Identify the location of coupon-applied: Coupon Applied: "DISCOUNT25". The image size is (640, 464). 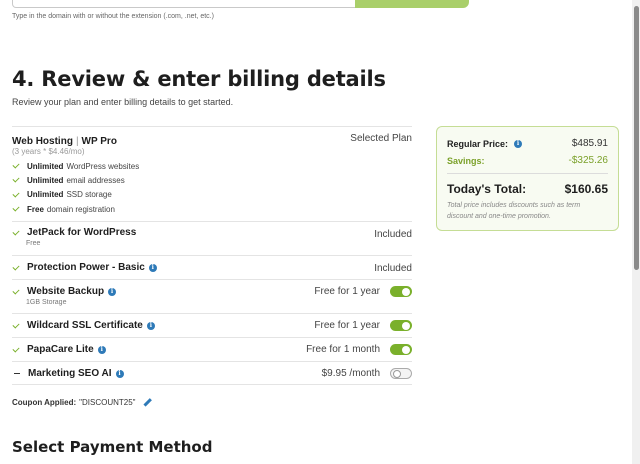
(82, 402).